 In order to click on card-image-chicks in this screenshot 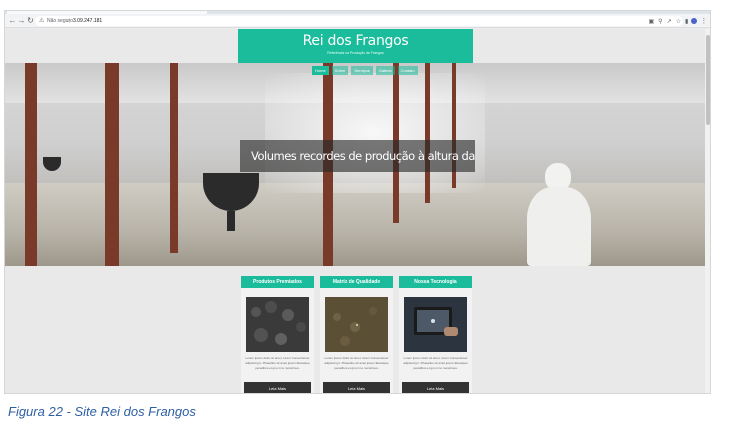, I will do `click(277, 324)`.